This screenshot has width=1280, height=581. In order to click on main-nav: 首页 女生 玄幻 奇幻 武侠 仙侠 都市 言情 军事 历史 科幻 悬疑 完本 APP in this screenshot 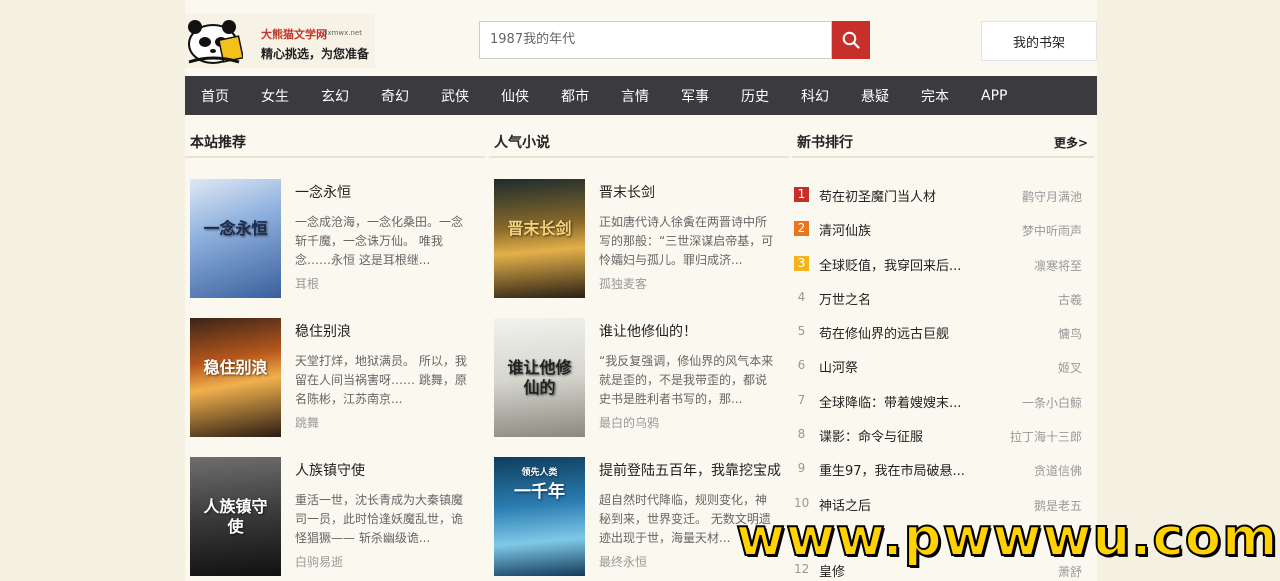, I will do `click(641, 95)`.